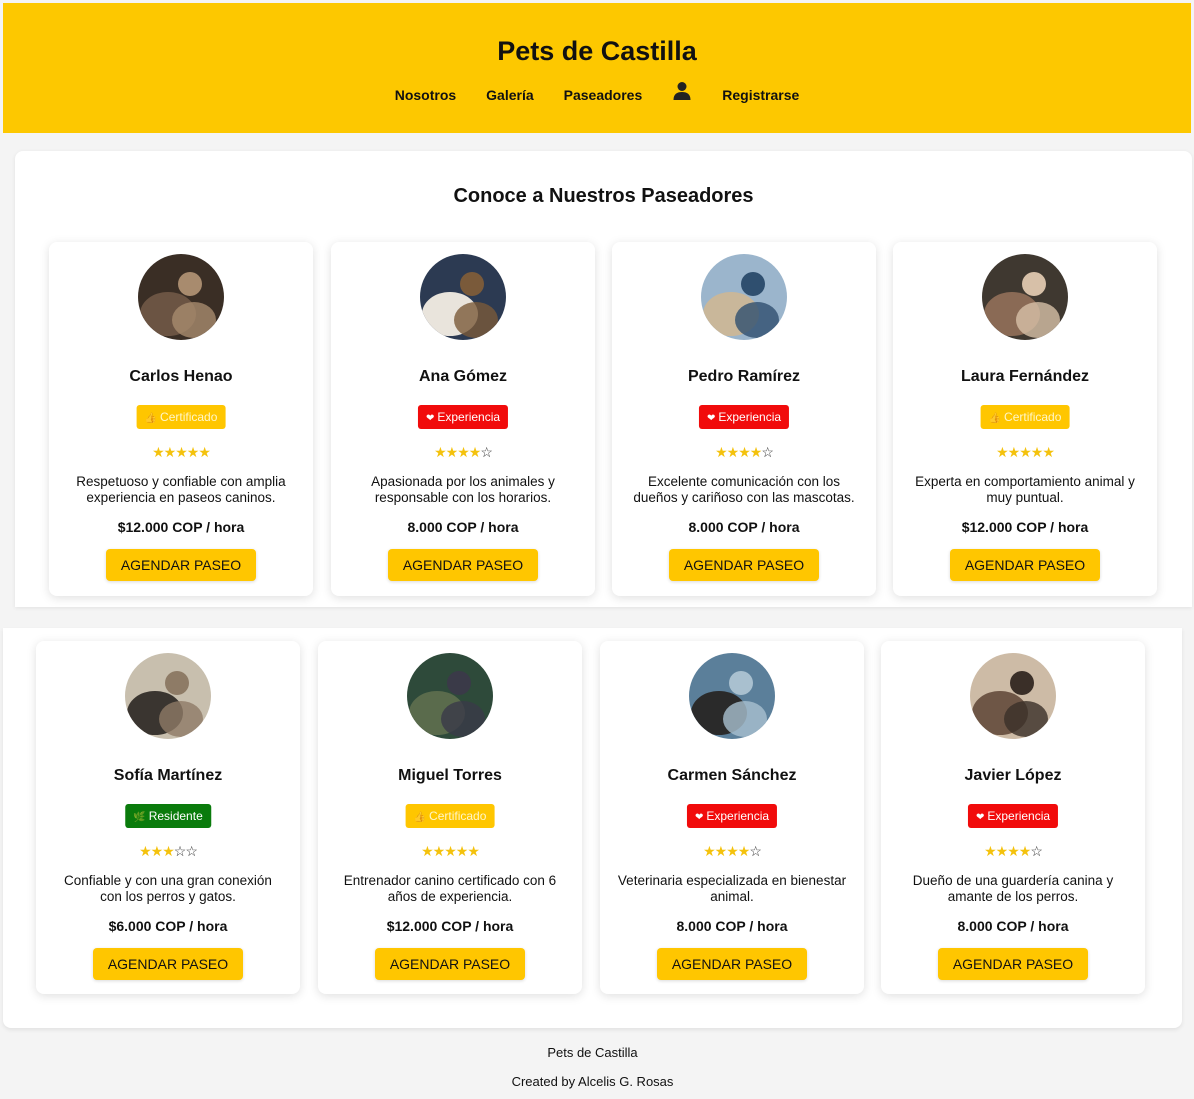  Describe the element at coordinates (682, 91) in the screenshot. I see `user-icon` at that location.